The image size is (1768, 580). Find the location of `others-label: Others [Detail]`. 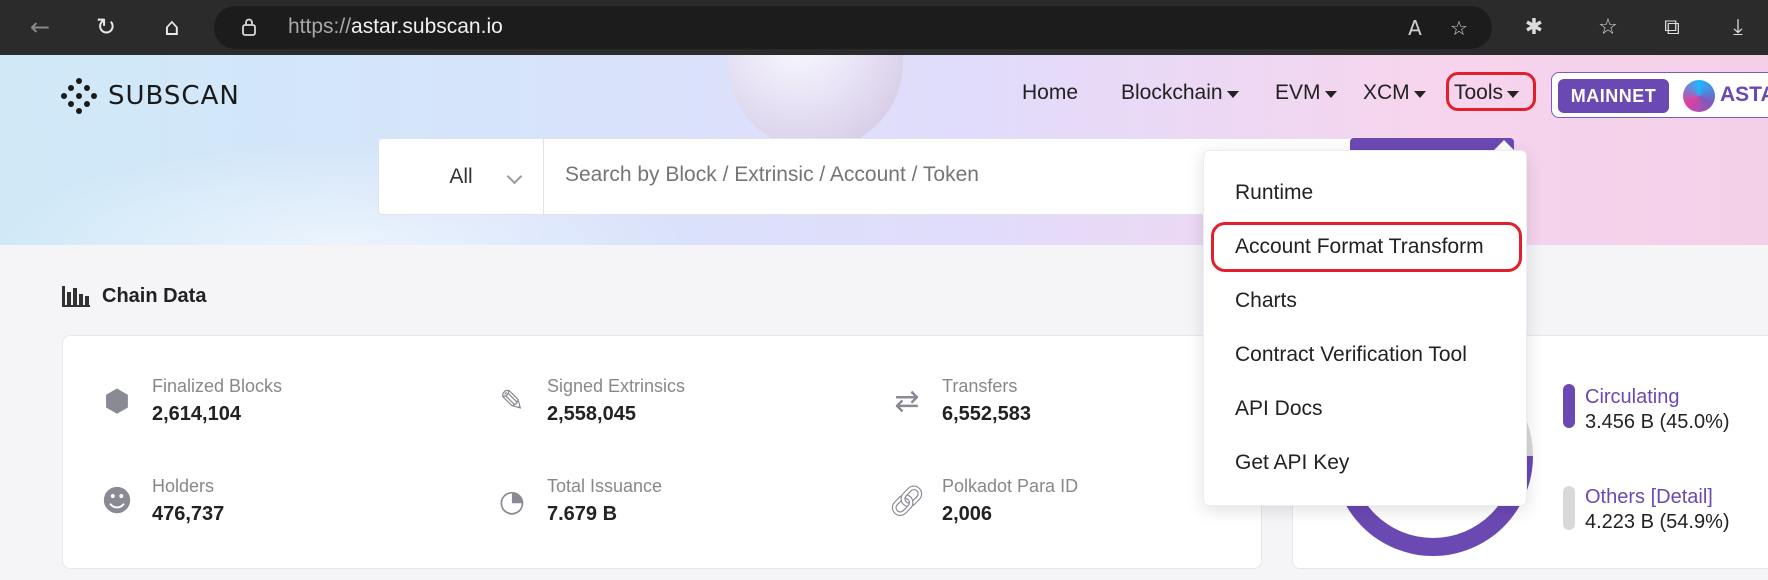

others-label: Others [Detail] is located at coordinates (1649, 497).